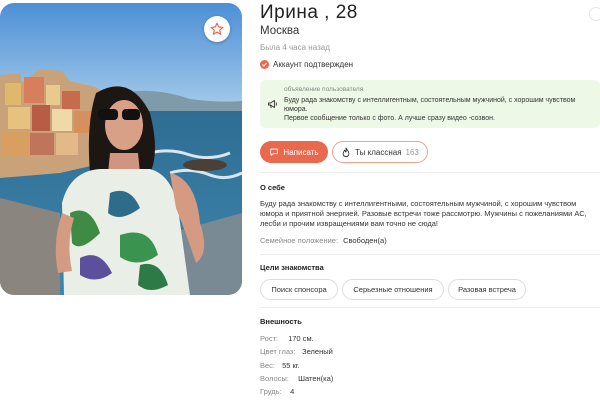 The width and height of the screenshot is (600, 402). What do you see at coordinates (264, 64) in the screenshot?
I see `check-icon` at bounding box center [264, 64].